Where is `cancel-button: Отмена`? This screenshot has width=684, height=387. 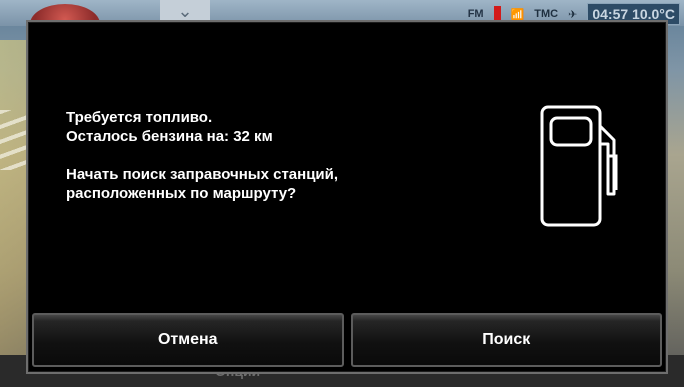 cancel-button: Отмена is located at coordinates (188, 340).